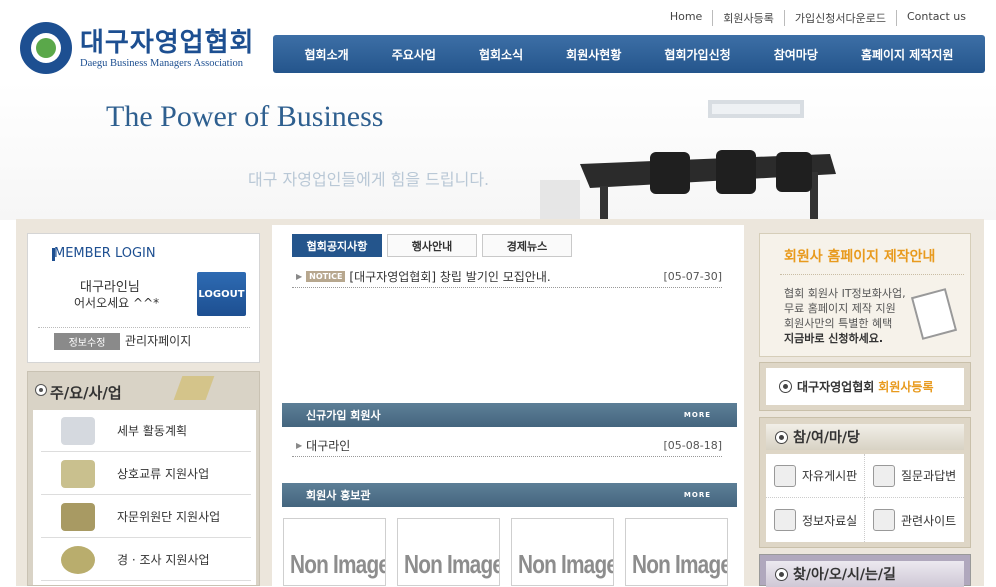 Image resolution: width=996 pixels, height=587 pixels. I want to click on directions-panel: 찾/아/오/시/는/길, so click(865, 570).